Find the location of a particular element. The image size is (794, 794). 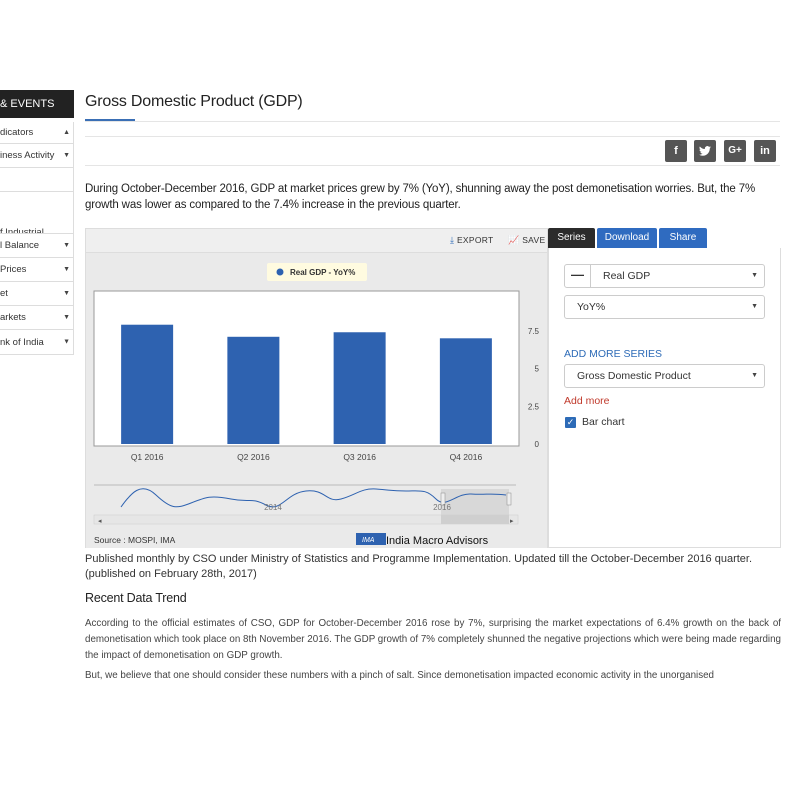

chart-toolbar: ⤓ EXPORT 📈 SAVE is located at coordinates (316, 241).